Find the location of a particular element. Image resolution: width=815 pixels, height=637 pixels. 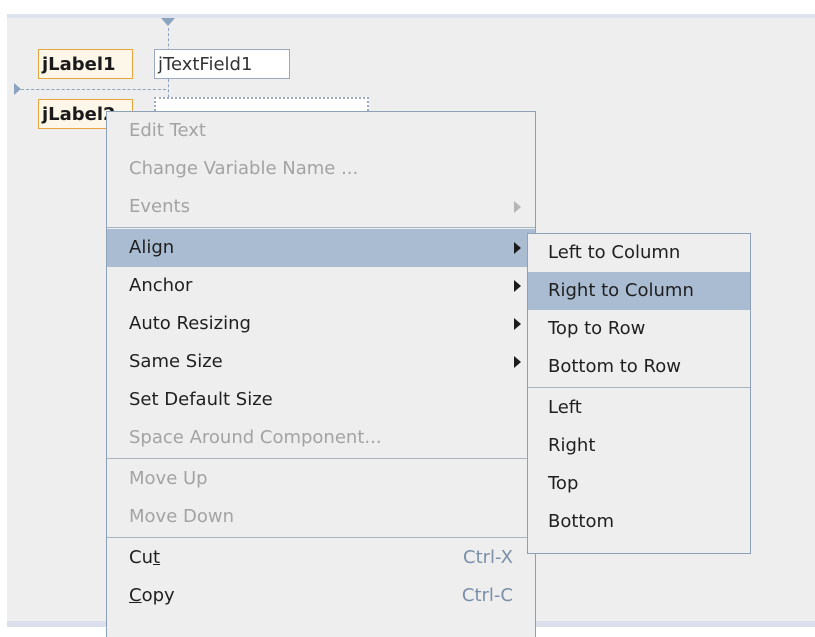

menu-item-label: Set Default Size is located at coordinates (201, 399).